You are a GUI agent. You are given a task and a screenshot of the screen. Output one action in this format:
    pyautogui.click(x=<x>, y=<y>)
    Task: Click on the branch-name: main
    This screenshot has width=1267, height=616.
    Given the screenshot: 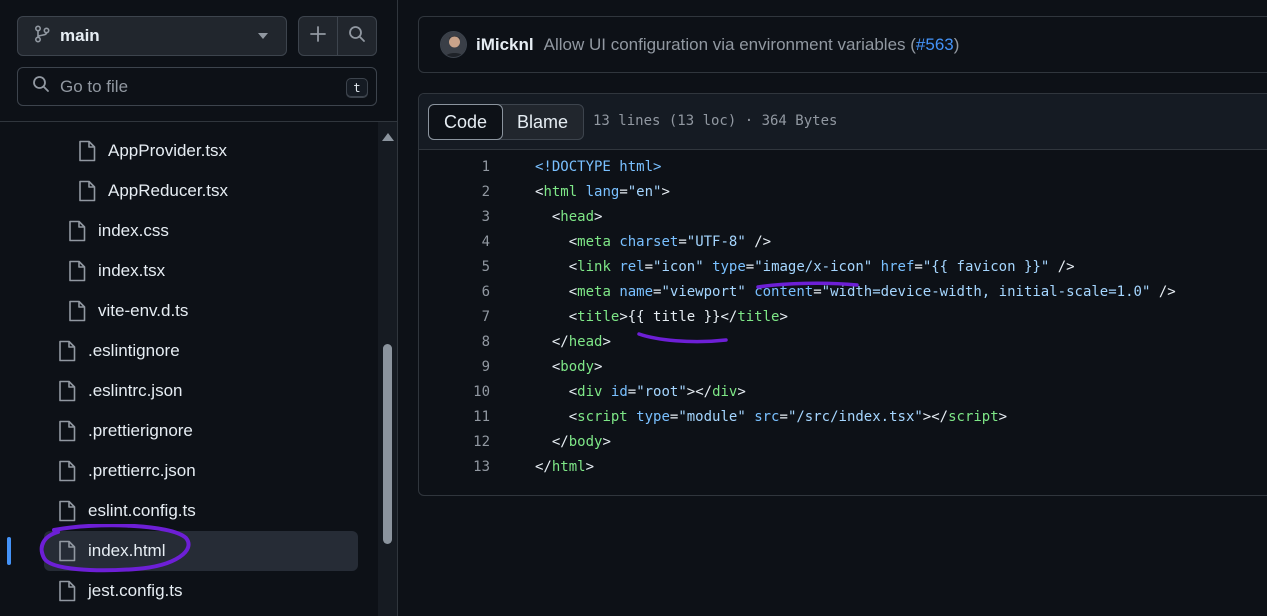 What is the action you would take?
    pyautogui.click(x=80, y=35)
    